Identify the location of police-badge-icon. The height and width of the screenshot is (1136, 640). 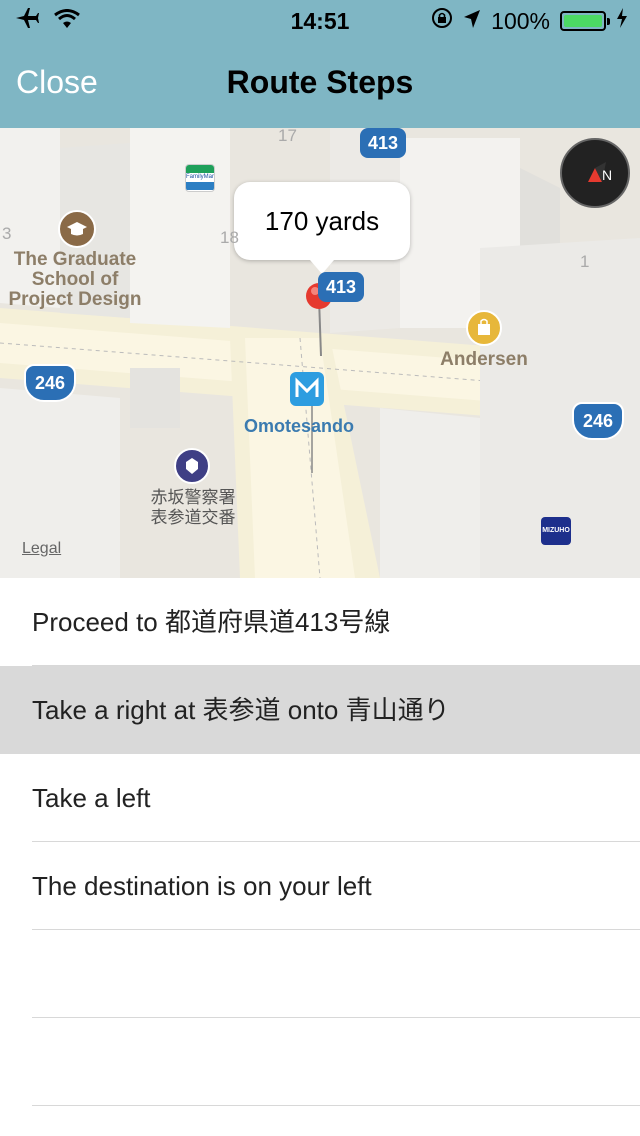
(192, 466).